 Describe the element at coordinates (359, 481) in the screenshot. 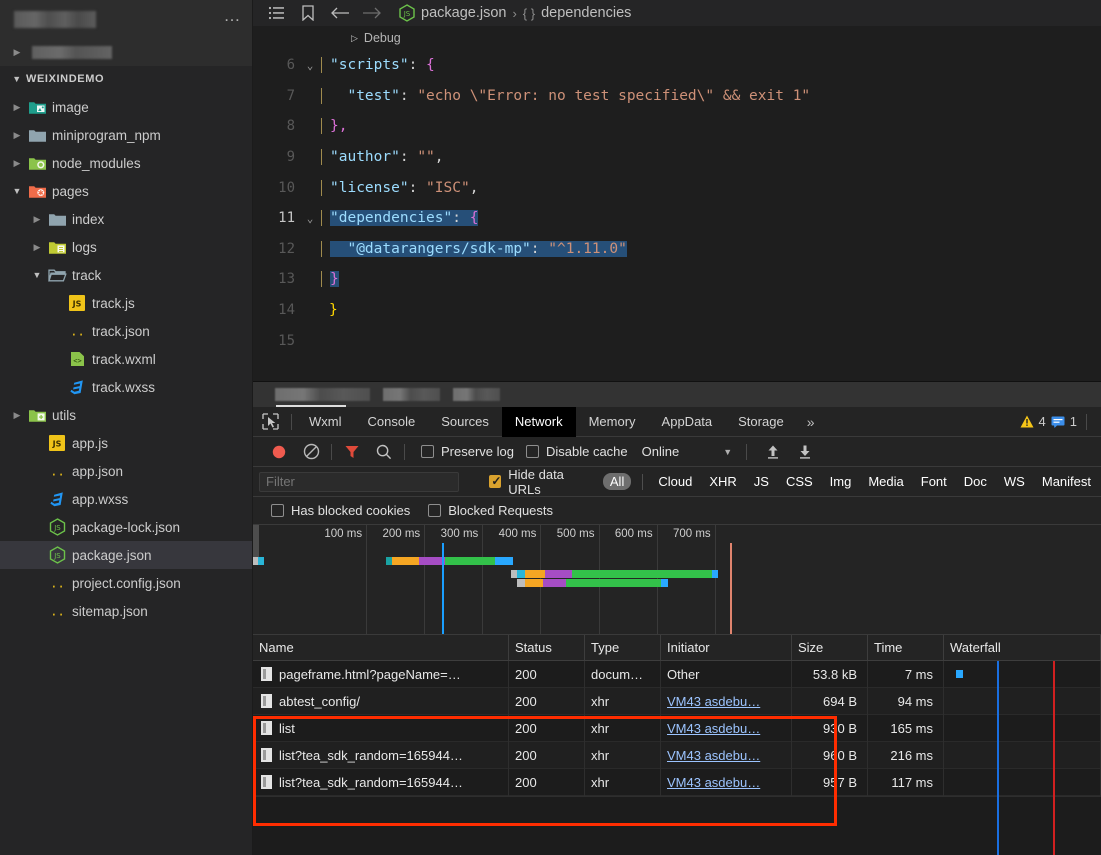

I see `filter-input` at that location.